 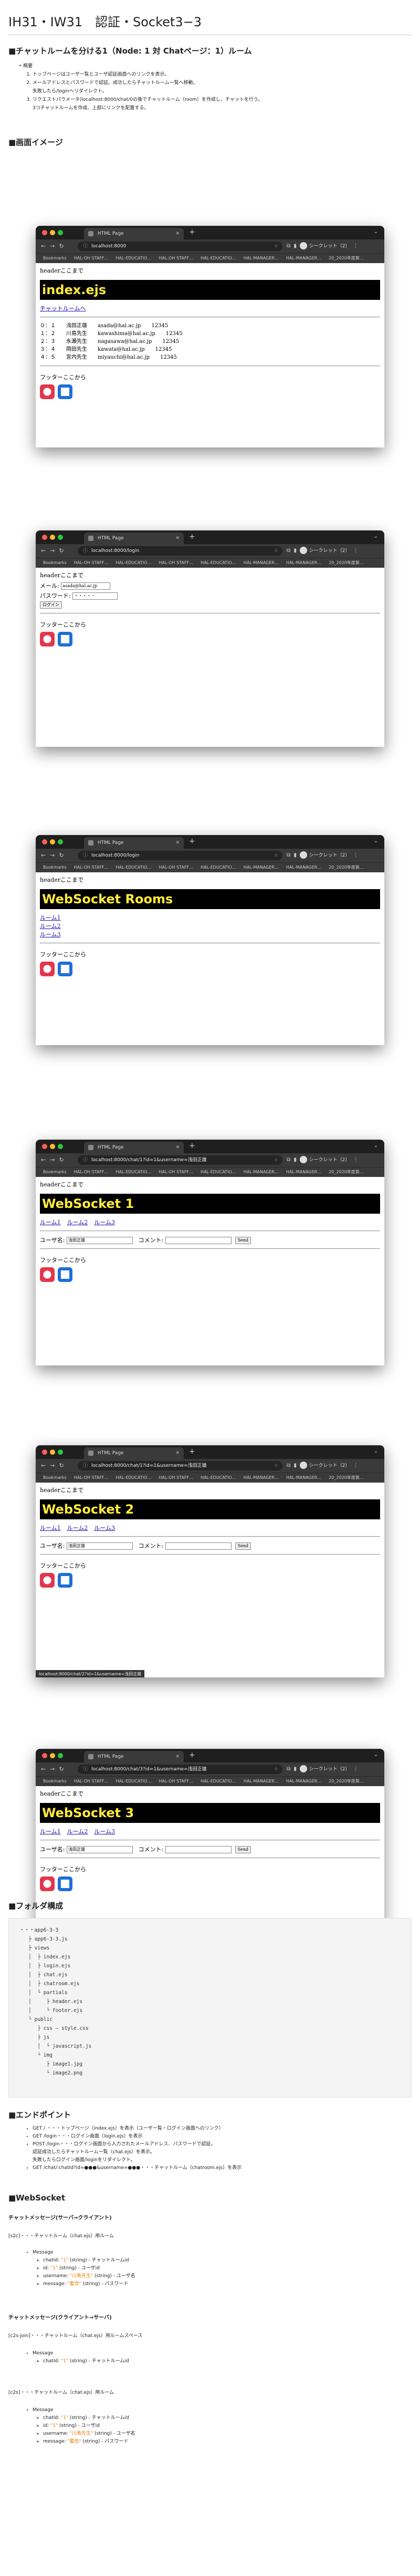 What do you see at coordinates (95, 596) in the screenshot?
I see `password-input: ・・・・・` at bounding box center [95, 596].